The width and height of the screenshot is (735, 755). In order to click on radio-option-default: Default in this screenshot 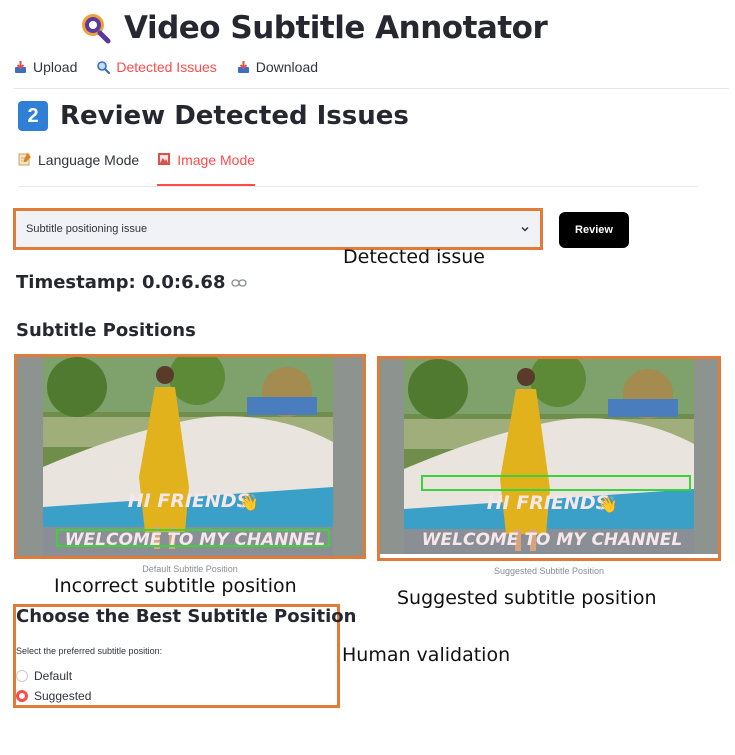, I will do `click(44, 676)`.